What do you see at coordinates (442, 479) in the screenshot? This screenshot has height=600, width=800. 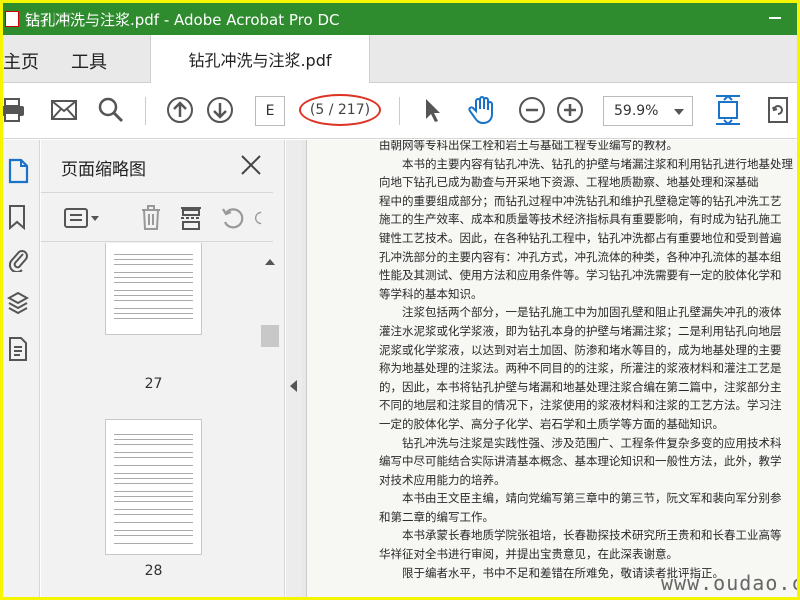 I see `document-line: 对技术应用能力的培养。` at bounding box center [442, 479].